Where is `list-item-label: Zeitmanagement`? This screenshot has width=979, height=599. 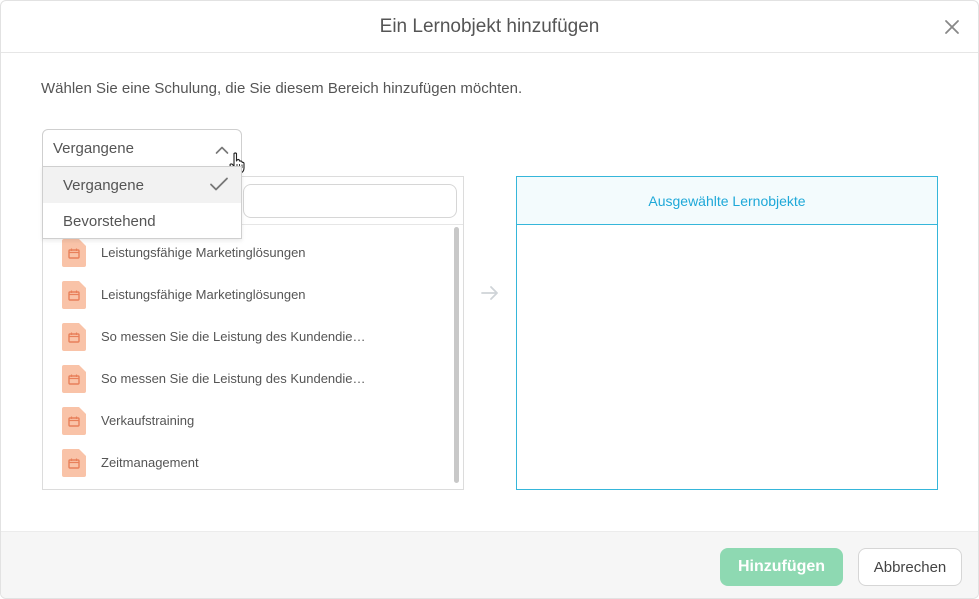
list-item-label: Zeitmanagement is located at coordinates (150, 462).